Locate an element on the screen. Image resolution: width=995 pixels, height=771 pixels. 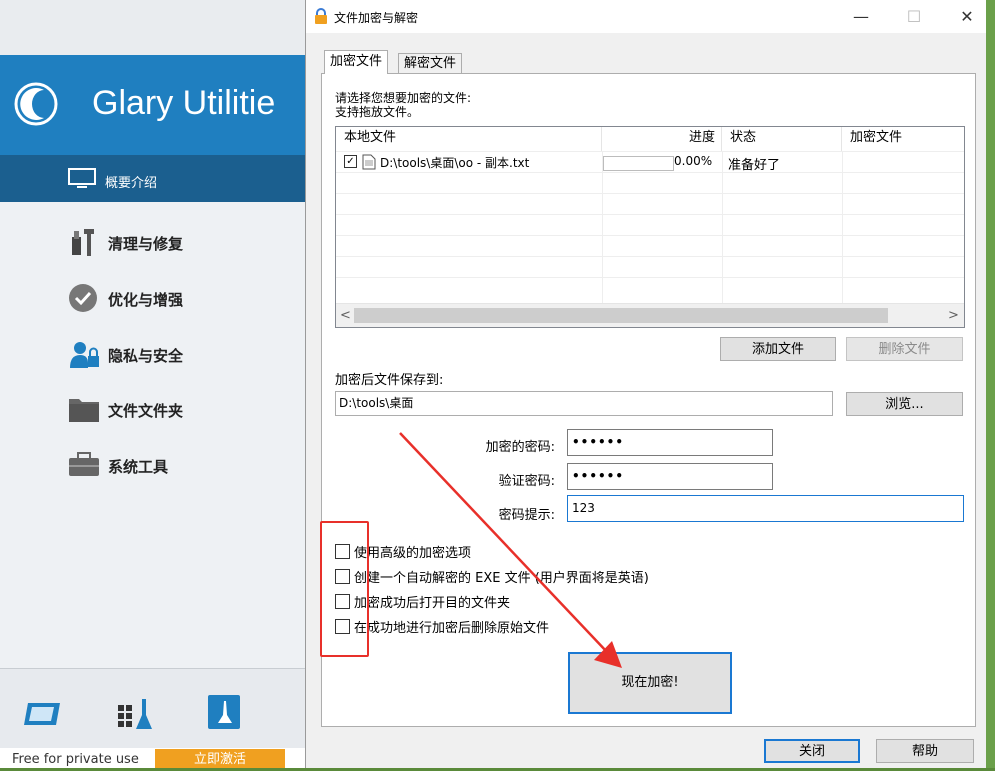
background-top-strip is located at coordinates (155, 27).